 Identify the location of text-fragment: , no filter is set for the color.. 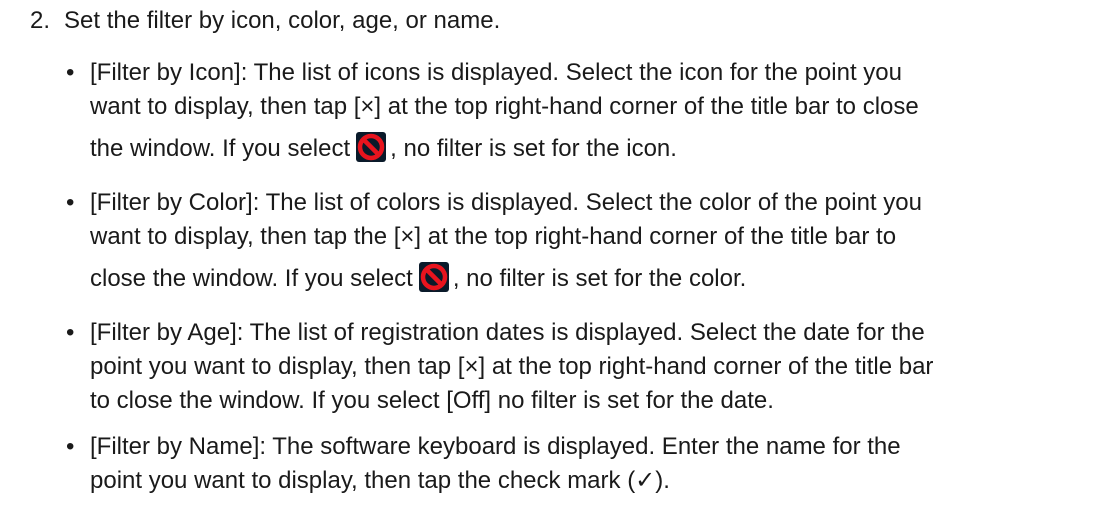
(599, 278).